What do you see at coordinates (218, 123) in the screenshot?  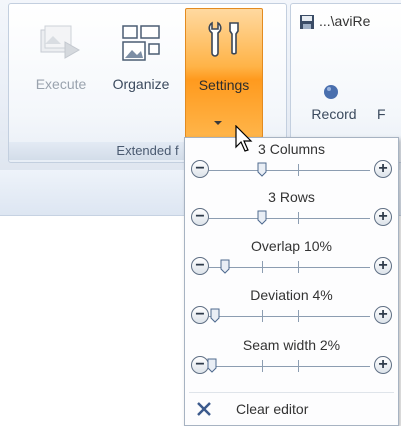 I see `dropdown-arrow-icon` at bounding box center [218, 123].